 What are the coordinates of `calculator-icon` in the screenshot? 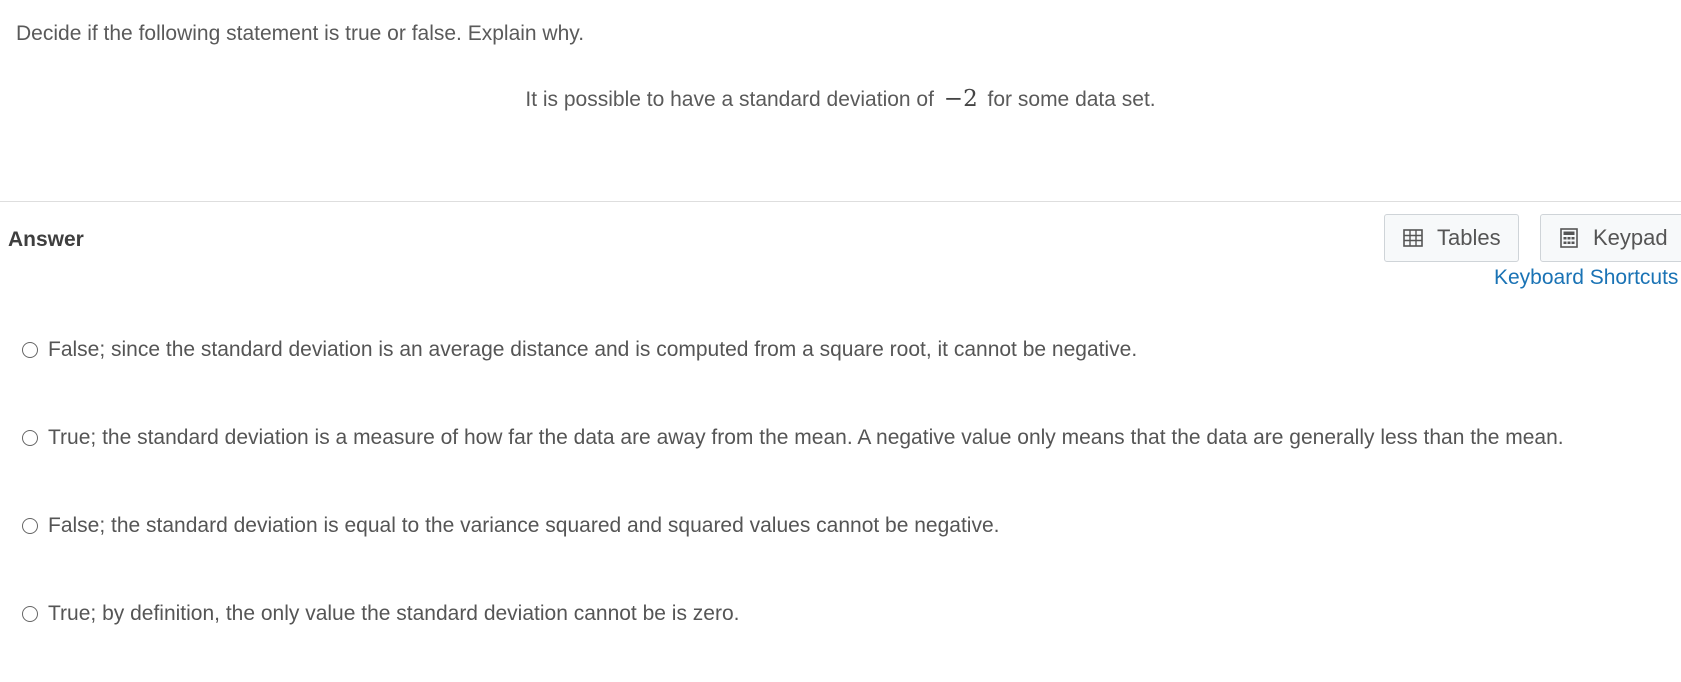 It's located at (1569, 238).